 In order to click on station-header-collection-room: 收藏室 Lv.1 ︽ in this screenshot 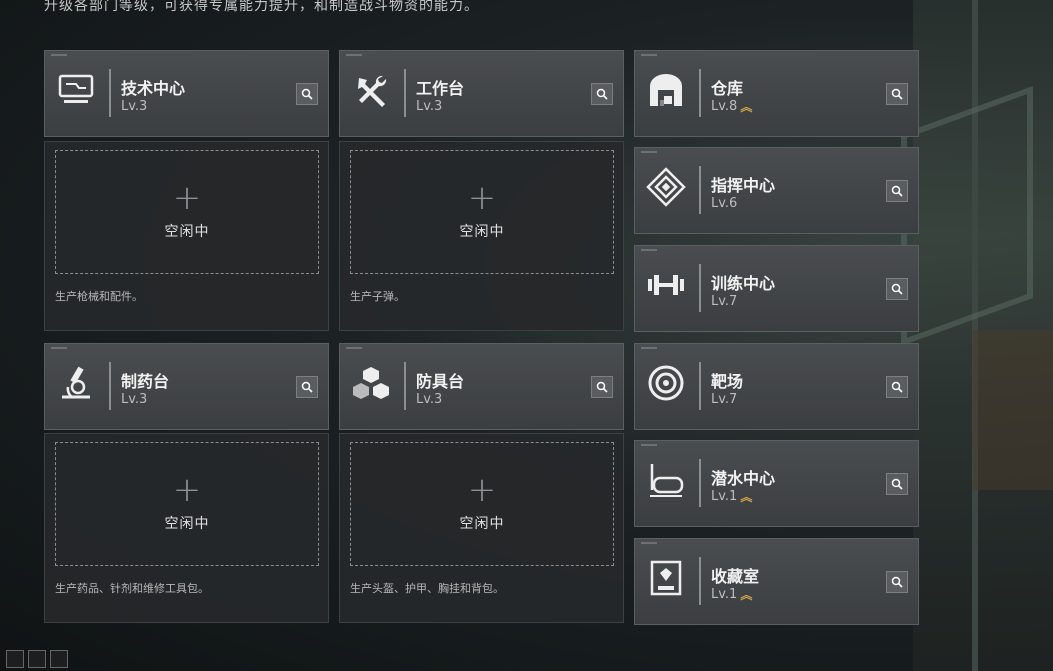, I will do `click(776, 581)`.